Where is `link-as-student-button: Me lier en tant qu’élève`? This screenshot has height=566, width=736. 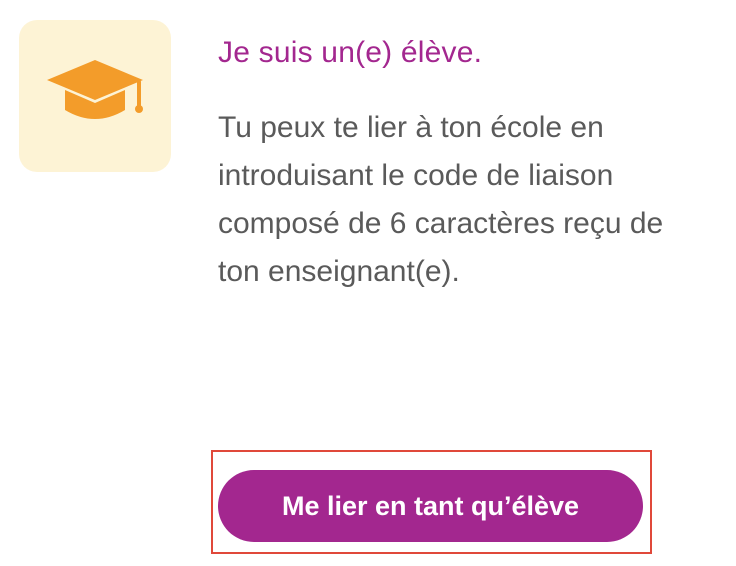 link-as-student-button: Me lier en tant qu’élève is located at coordinates (430, 506).